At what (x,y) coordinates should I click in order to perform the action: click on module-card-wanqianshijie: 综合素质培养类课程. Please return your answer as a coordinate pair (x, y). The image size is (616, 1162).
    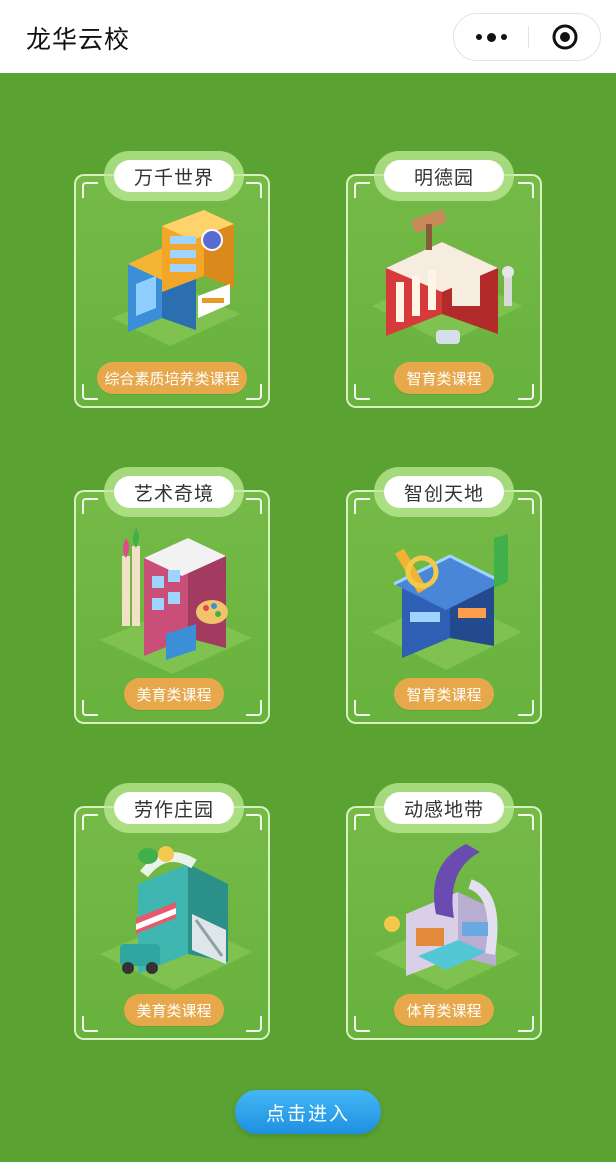
    Looking at the image, I should click on (172, 291).